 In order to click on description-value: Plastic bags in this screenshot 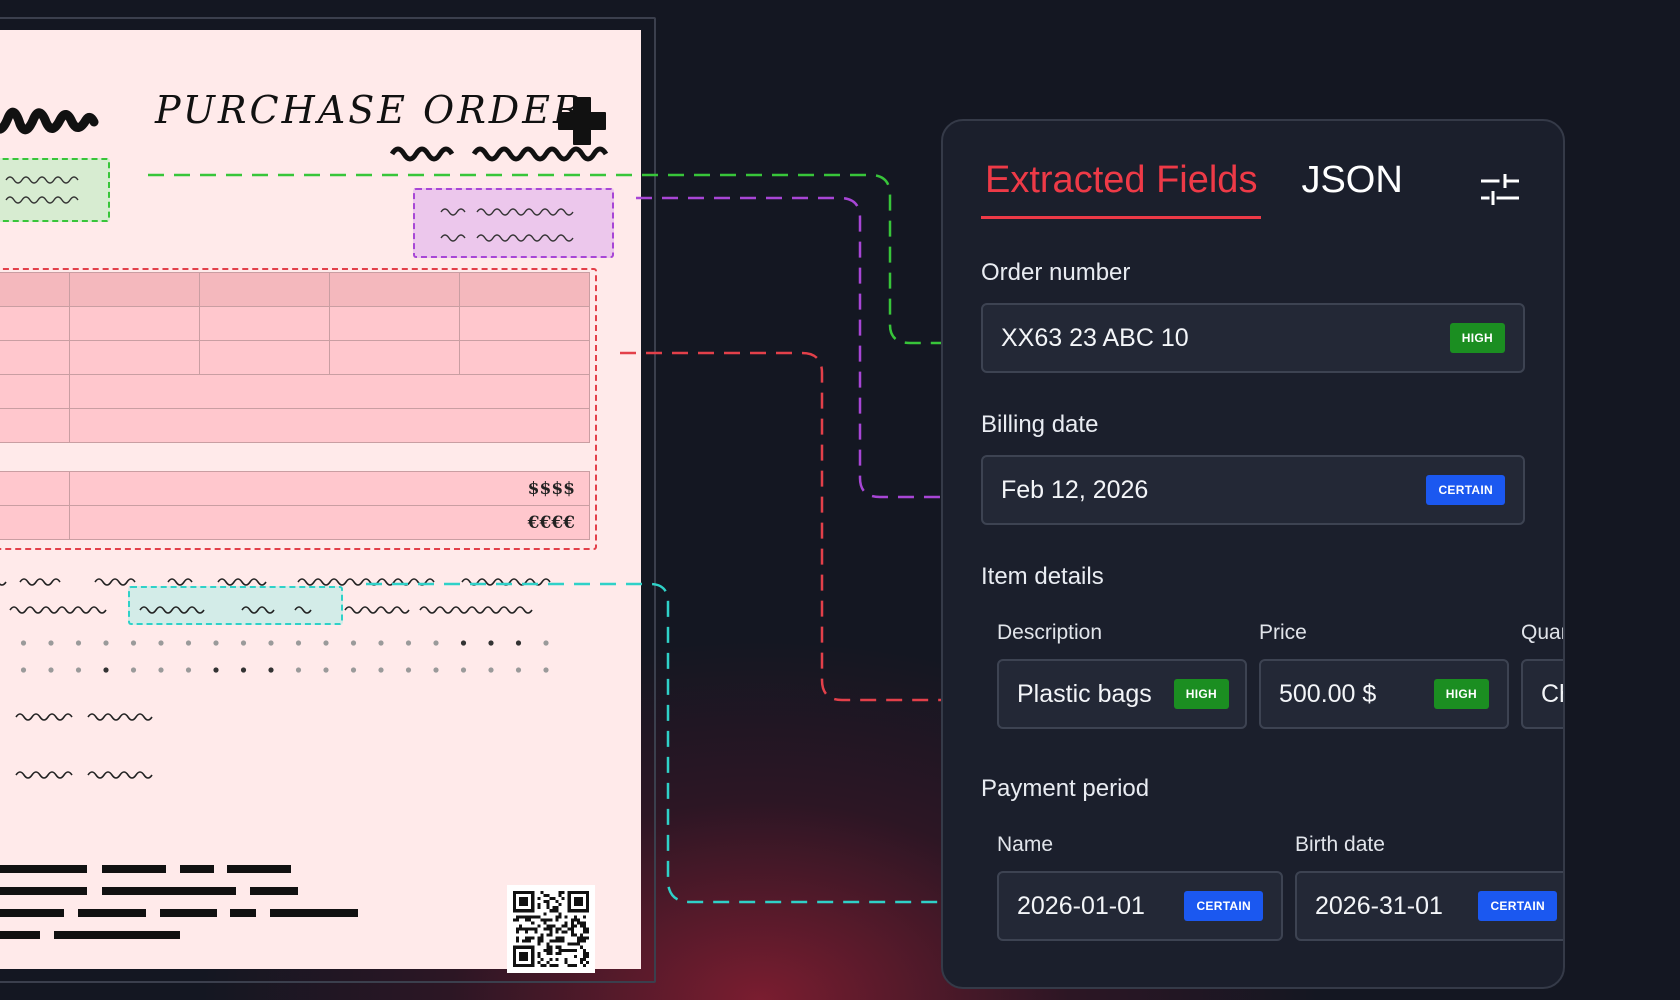, I will do `click(1084, 693)`.